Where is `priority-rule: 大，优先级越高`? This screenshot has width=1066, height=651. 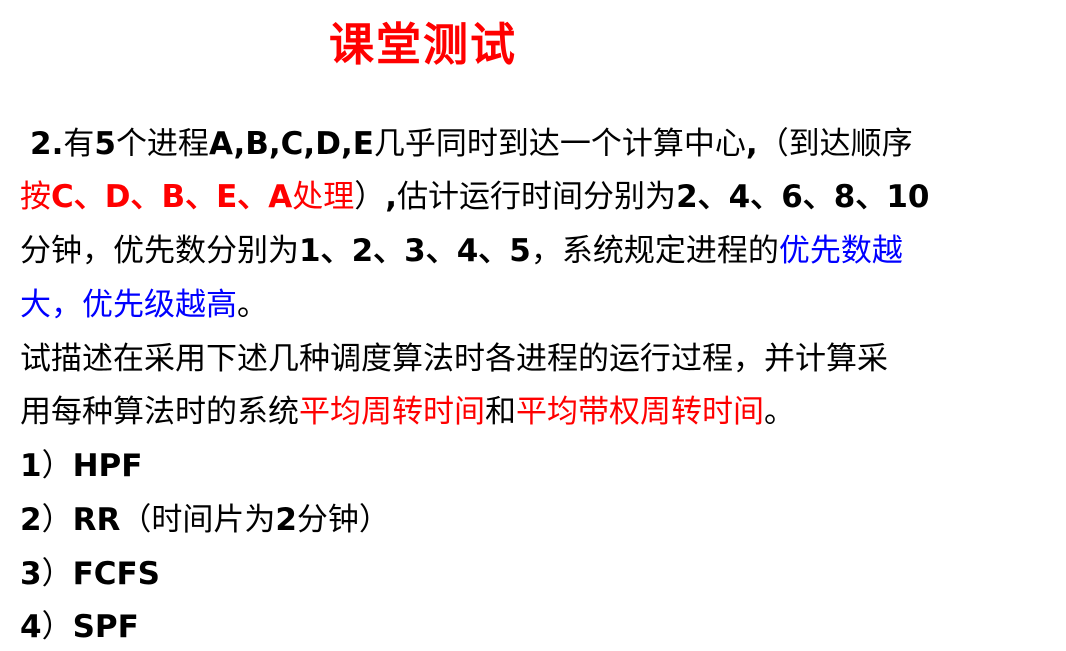
priority-rule: 大，优先级越高 is located at coordinates (128, 305).